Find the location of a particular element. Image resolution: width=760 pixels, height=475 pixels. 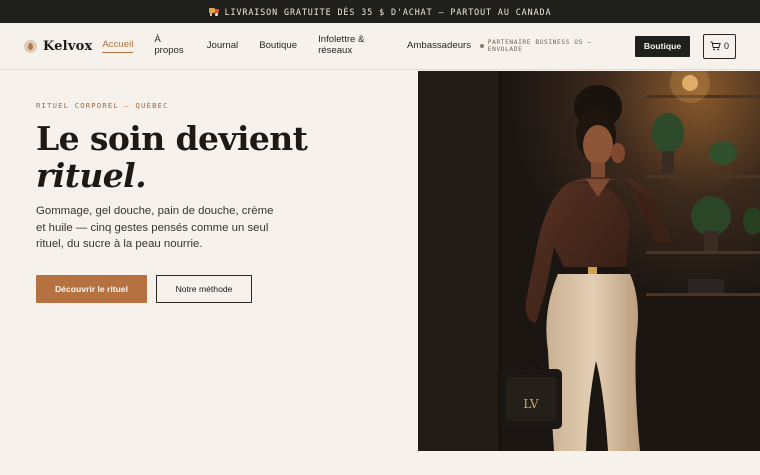

hero-title-line1: Le soin devient is located at coordinates (172, 138).